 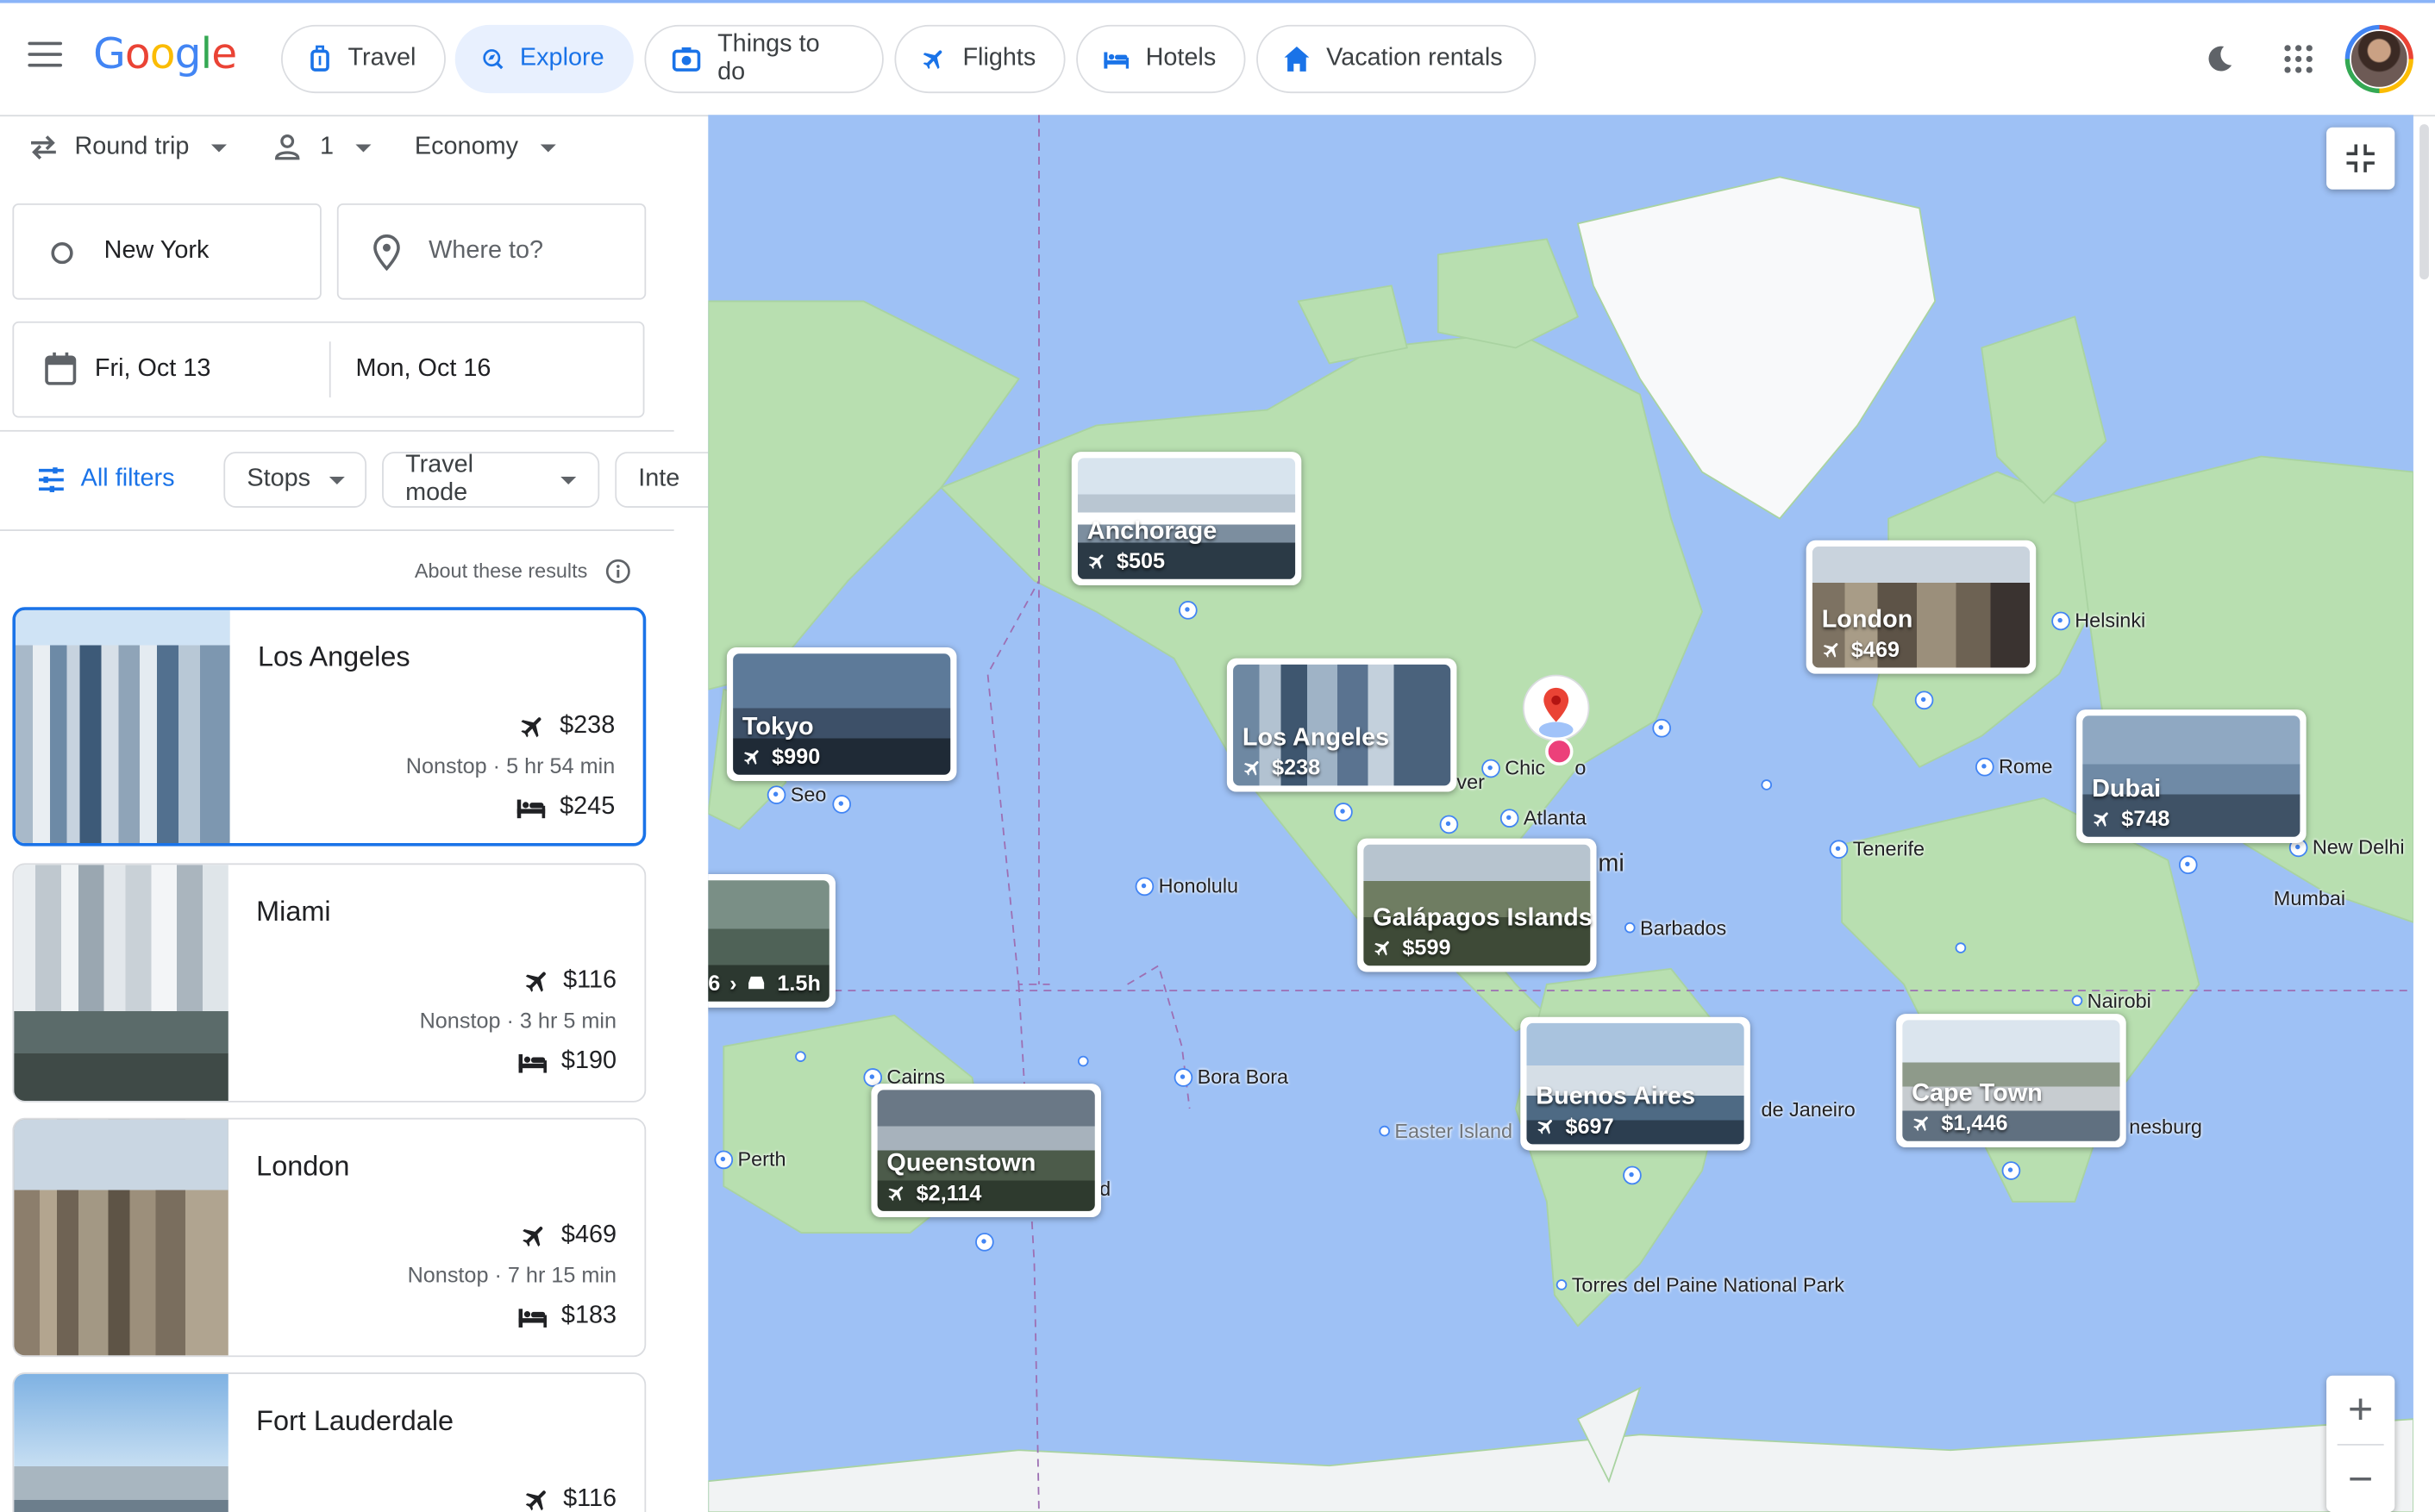 What do you see at coordinates (329, 1442) in the screenshot?
I see `result-card-fort-lauderdale: Fort Lauderdale $116` at bounding box center [329, 1442].